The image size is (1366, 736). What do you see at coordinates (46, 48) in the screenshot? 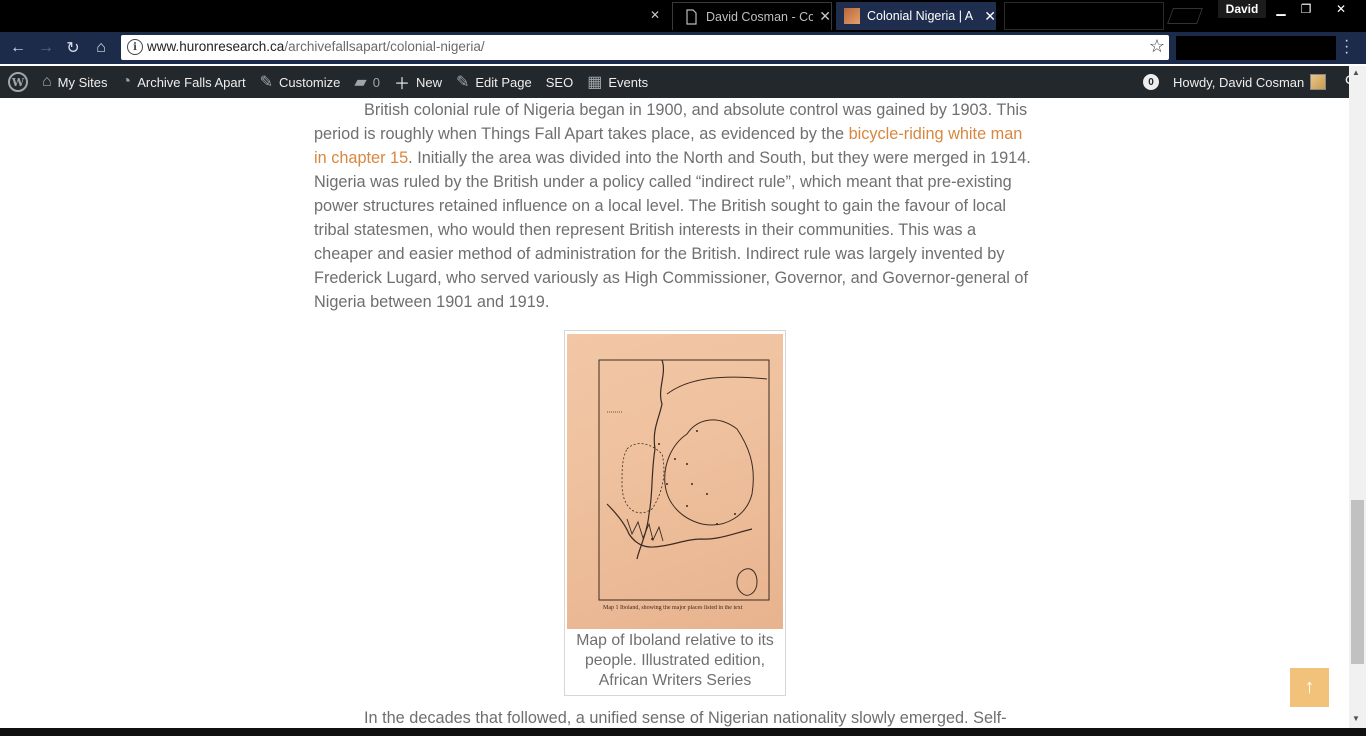
I see `forward-arrow-icon: →` at bounding box center [46, 48].